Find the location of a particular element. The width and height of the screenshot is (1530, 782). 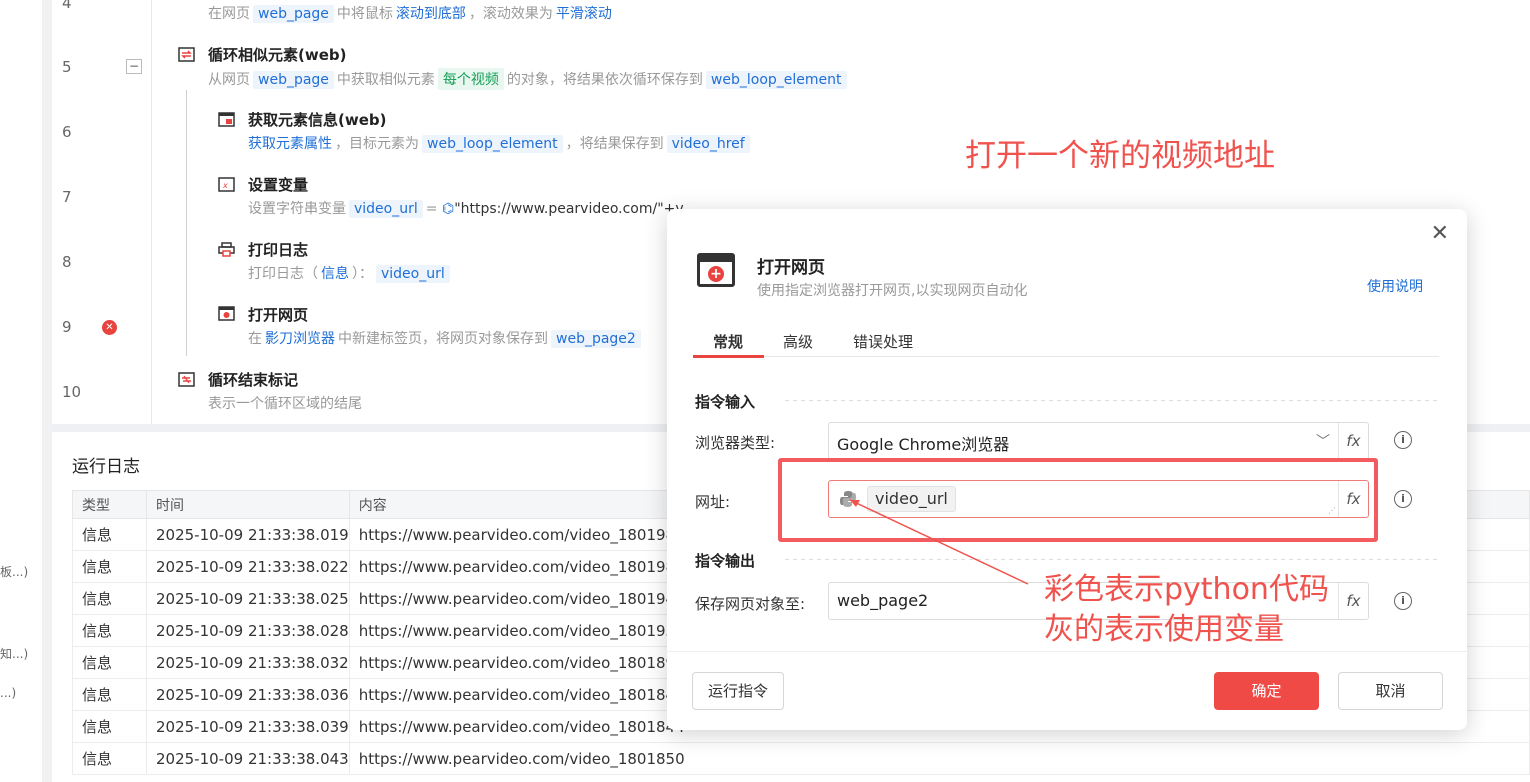

step-desc: 在网页 web_page 中将鼠标 滚动到底部 ，滚动效果为 平滑滚动 is located at coordinates (411, 13).